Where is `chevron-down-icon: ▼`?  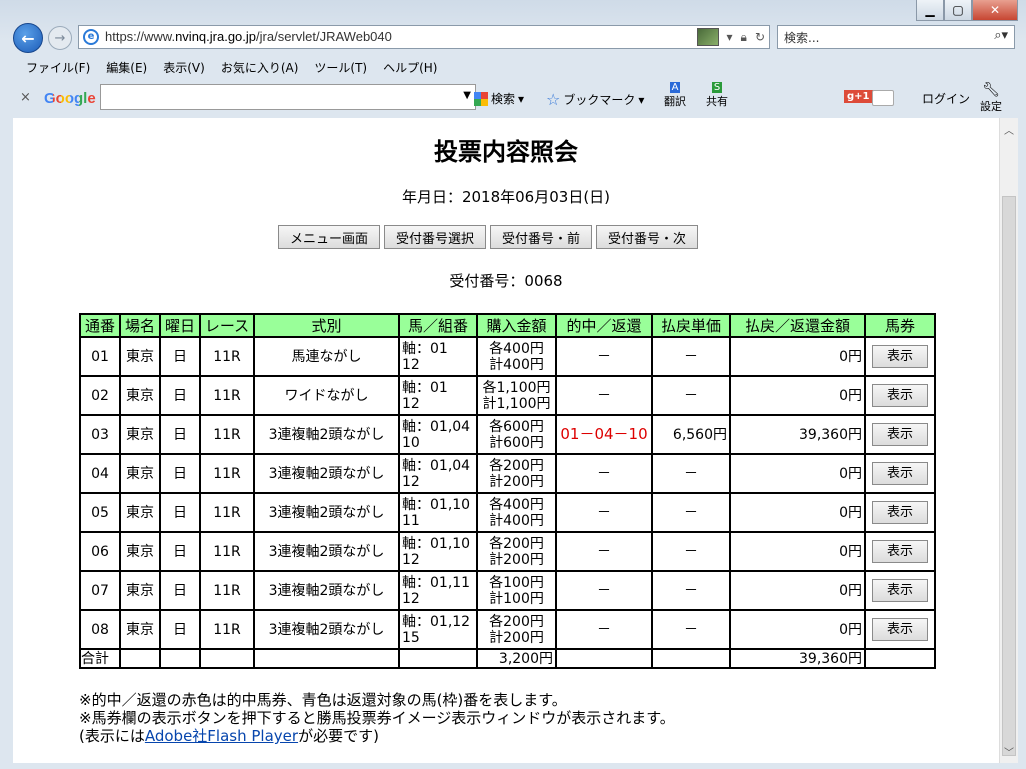 chevron-down-icon: ▼ is located at coordinates (467, 95).